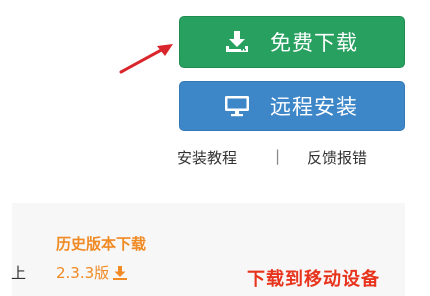  I want to click on remote-install-button: 远程安装, so click(292, 106).